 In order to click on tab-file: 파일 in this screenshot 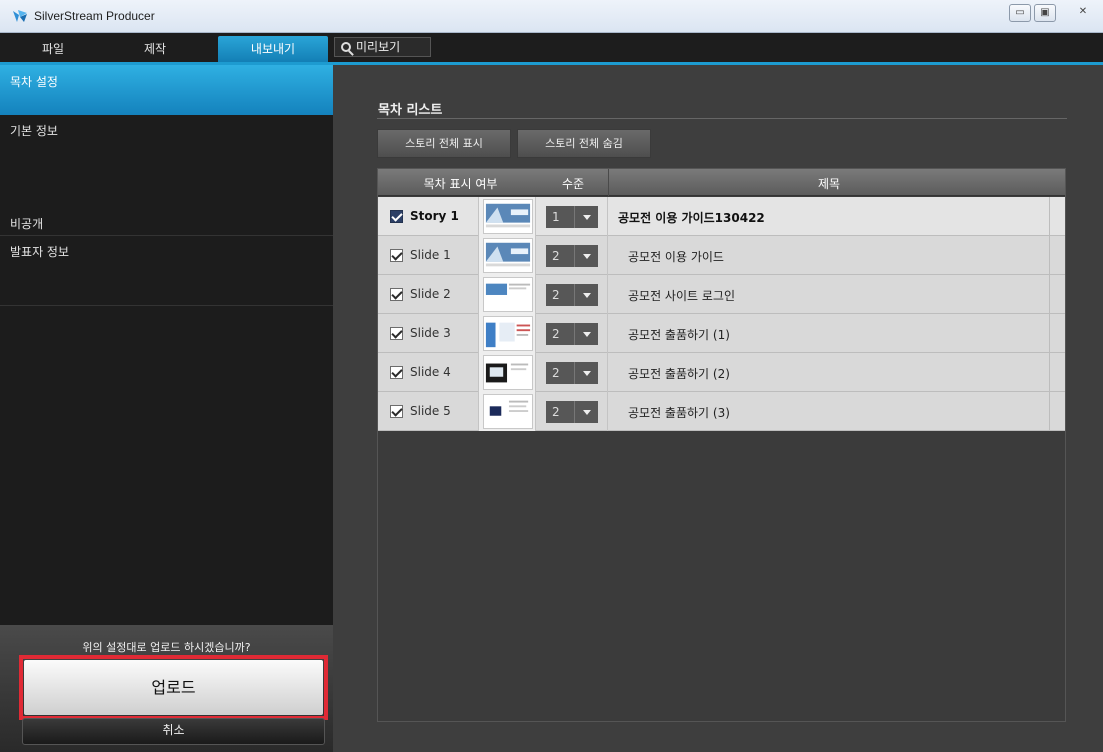, I will do `click(53, 49)`.